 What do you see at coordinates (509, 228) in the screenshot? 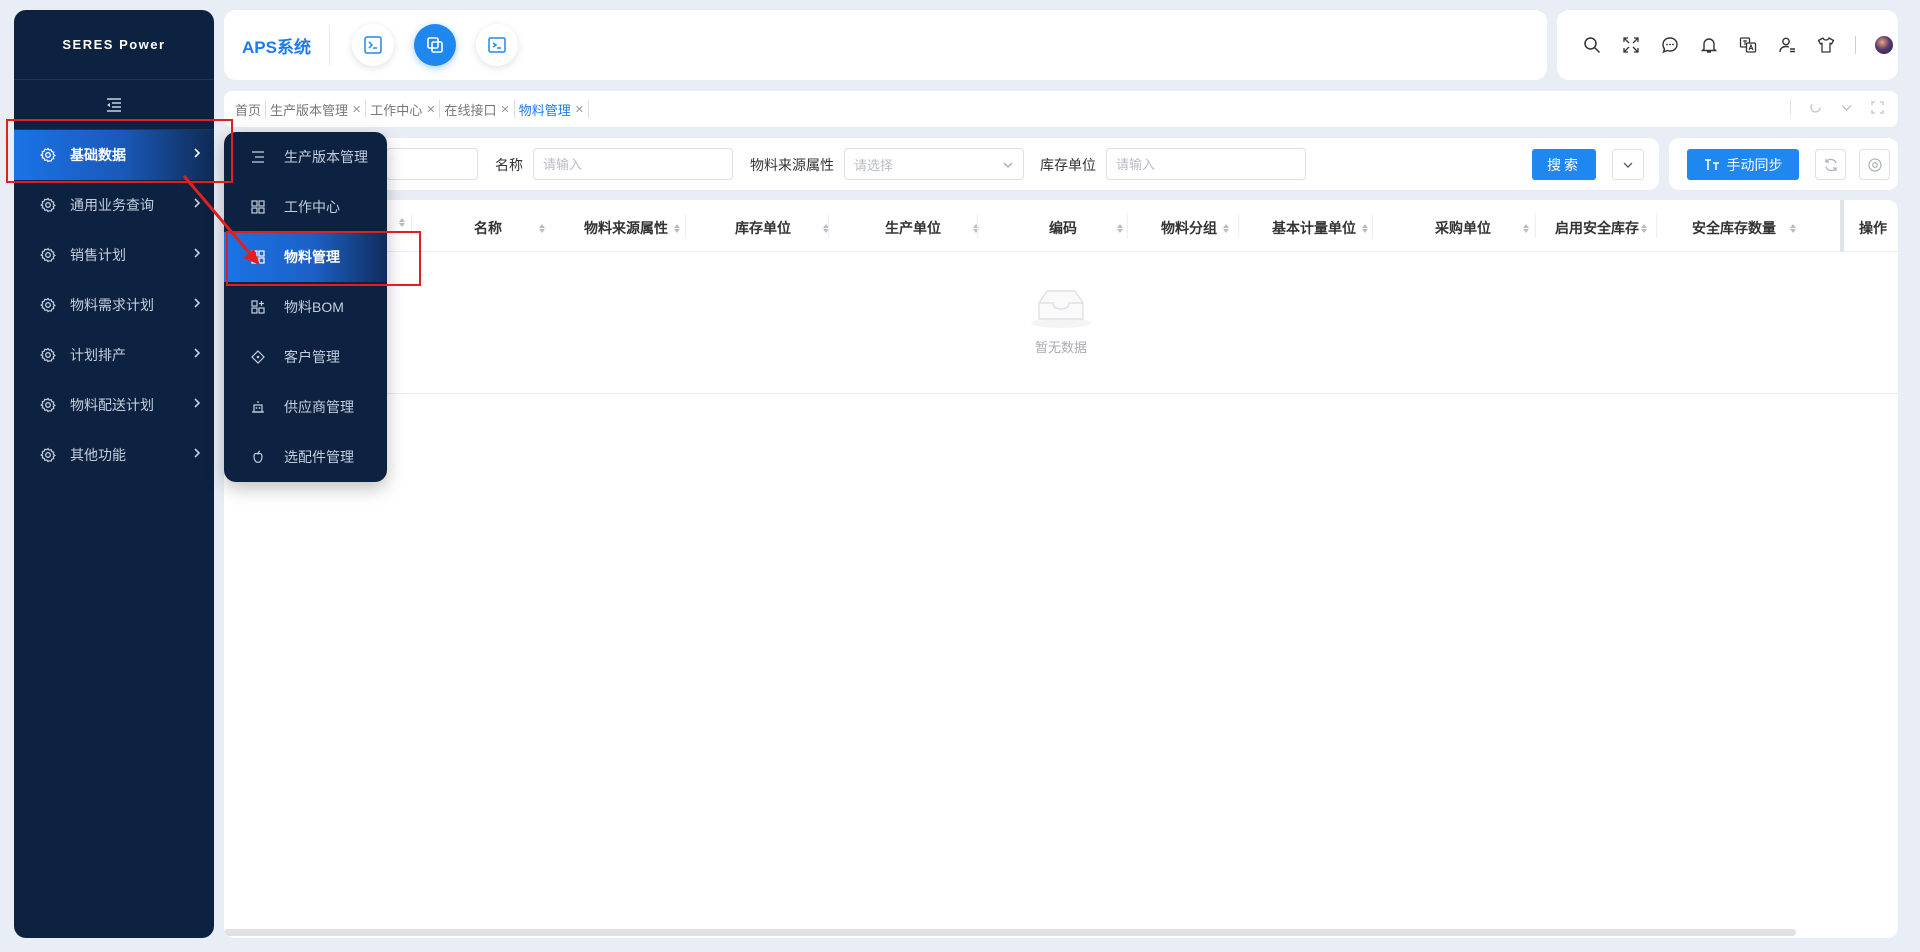
I see `column-header-name: 名称` at bounding box center [509, 228].